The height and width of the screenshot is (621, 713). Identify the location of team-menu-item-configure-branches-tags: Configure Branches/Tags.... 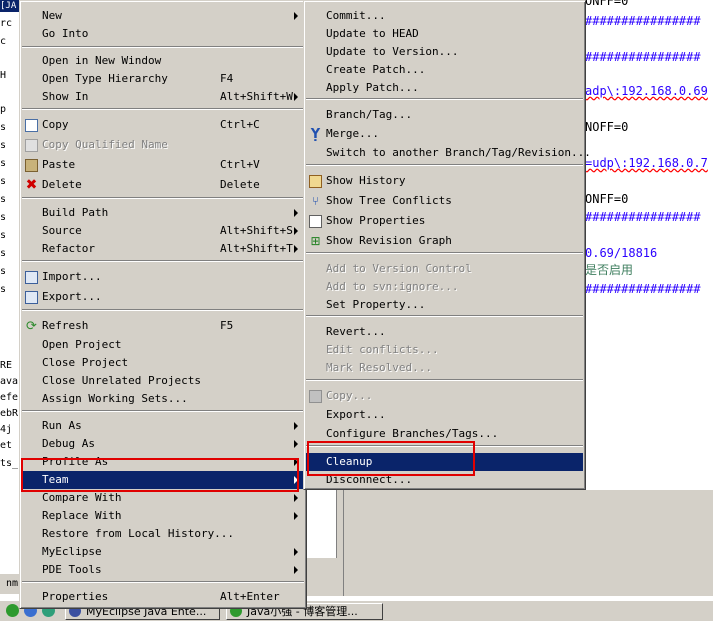
(444, 434).